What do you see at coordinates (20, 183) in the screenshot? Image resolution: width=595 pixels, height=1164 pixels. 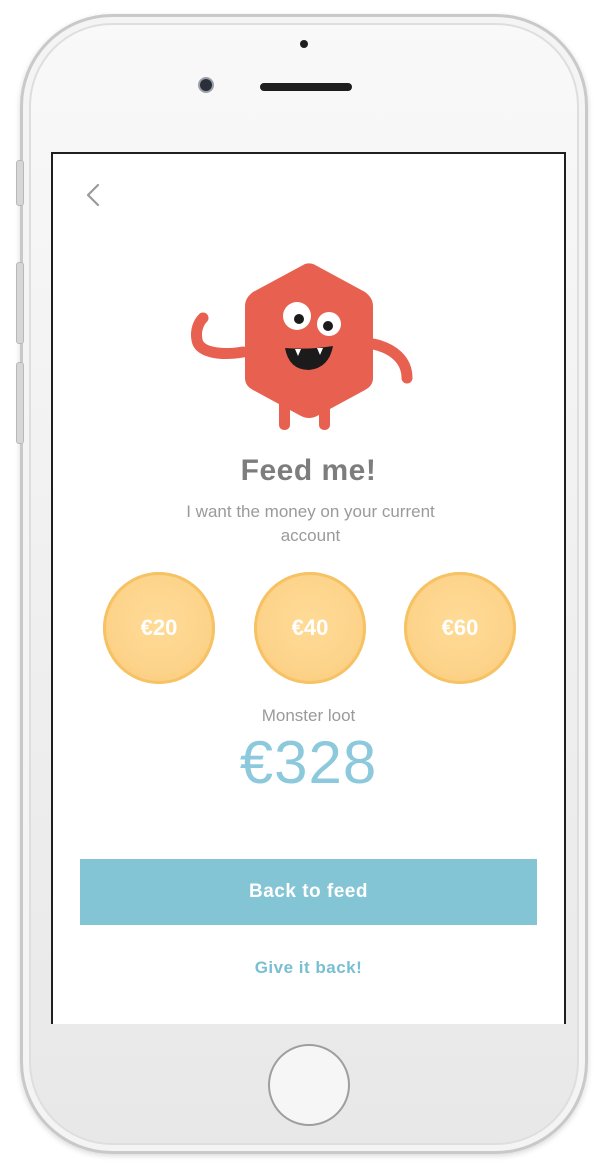 I see `mute-switch` at bounding box center [20, 183].